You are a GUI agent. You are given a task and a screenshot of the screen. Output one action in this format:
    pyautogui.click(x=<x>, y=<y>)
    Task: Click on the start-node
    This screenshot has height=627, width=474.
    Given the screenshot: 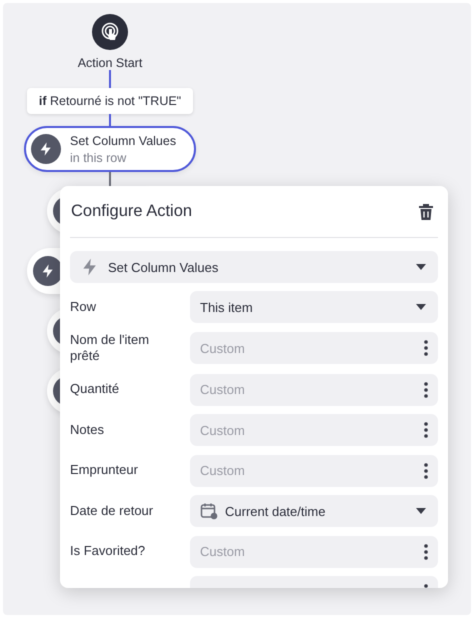 What is the action you would take?
    pyautogui.click(x=110, y=32)
    